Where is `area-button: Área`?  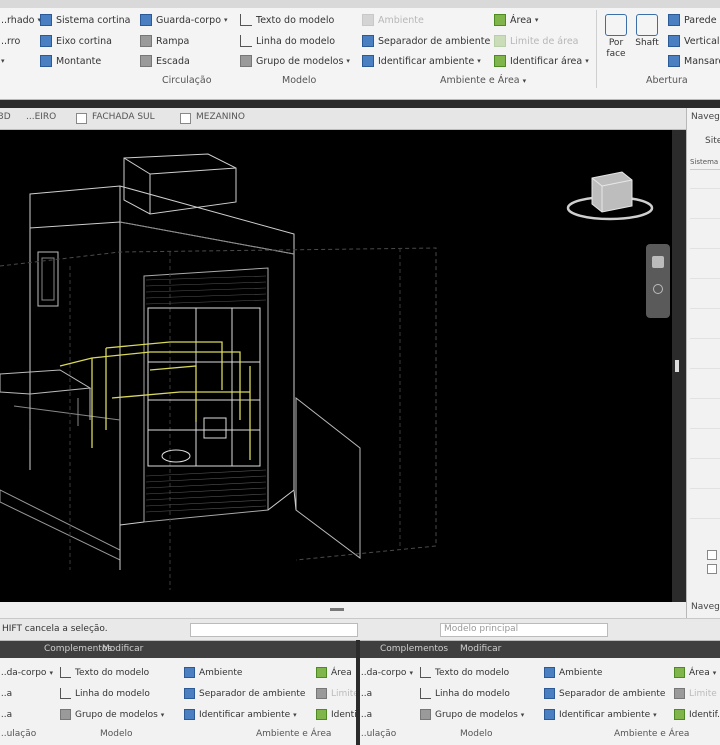 area-button: Área is located at coordinates (334, 672).